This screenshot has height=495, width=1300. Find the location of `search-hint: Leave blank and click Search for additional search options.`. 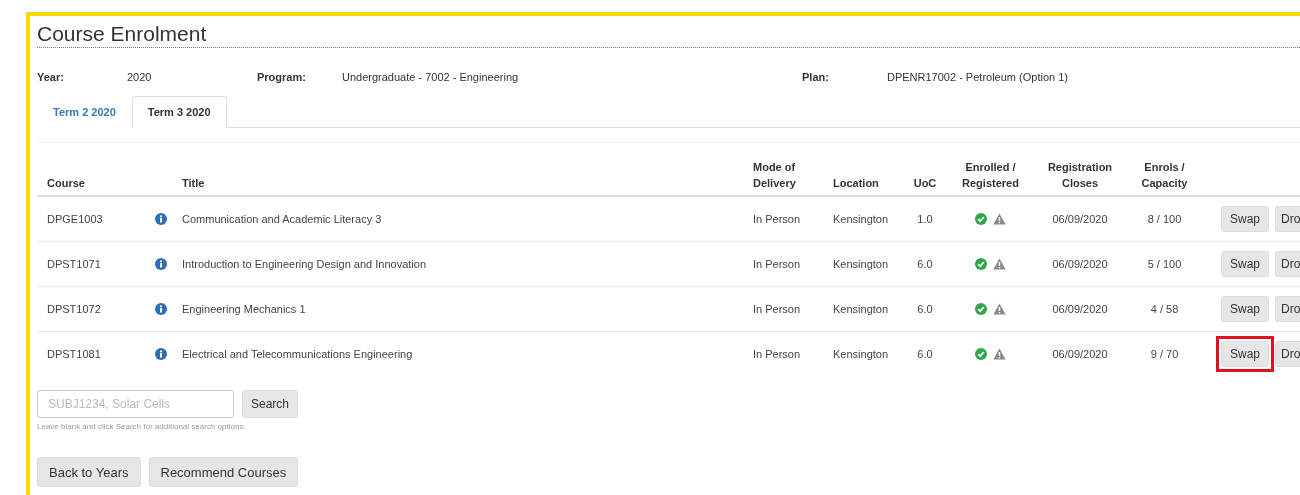

search-hint: Leave blank and click Search for additional search options. is located at coordinates (142, 426).